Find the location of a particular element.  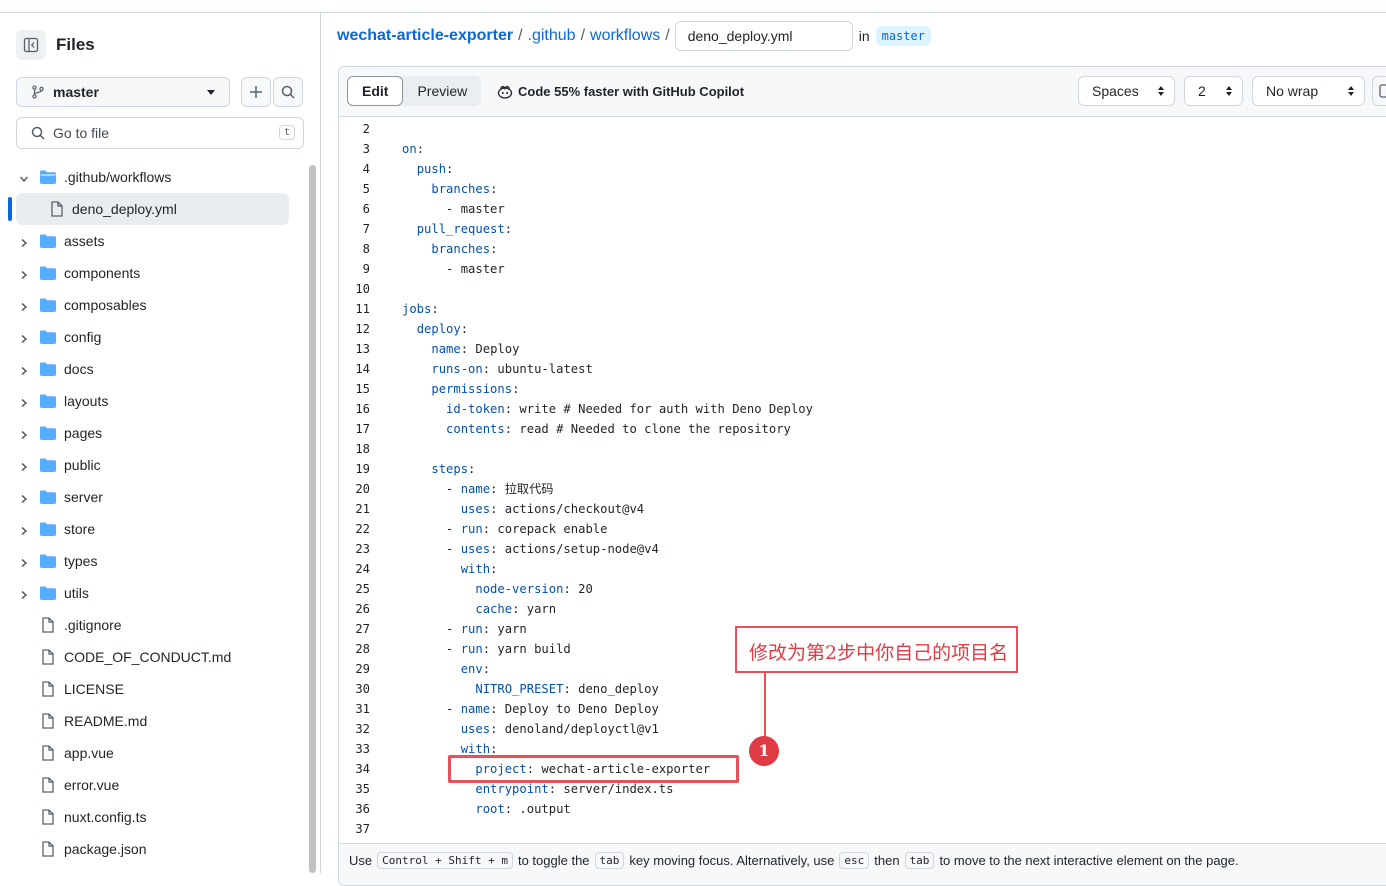

branch-selector: master is located at coordinates (123, 92).